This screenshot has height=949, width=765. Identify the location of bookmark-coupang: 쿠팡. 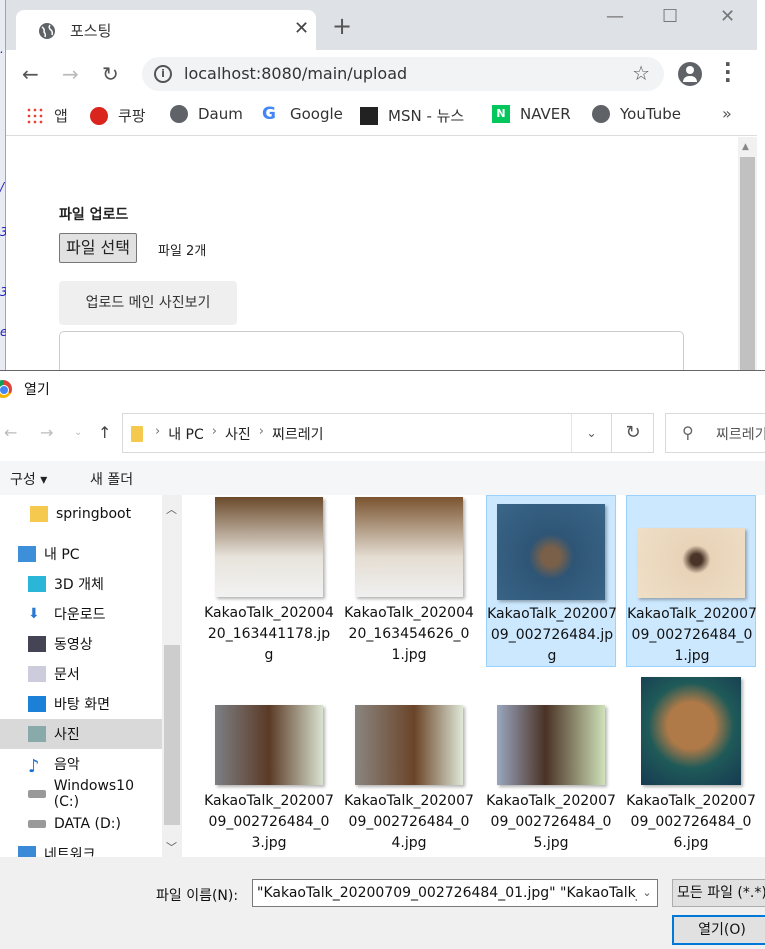
(118, 115).